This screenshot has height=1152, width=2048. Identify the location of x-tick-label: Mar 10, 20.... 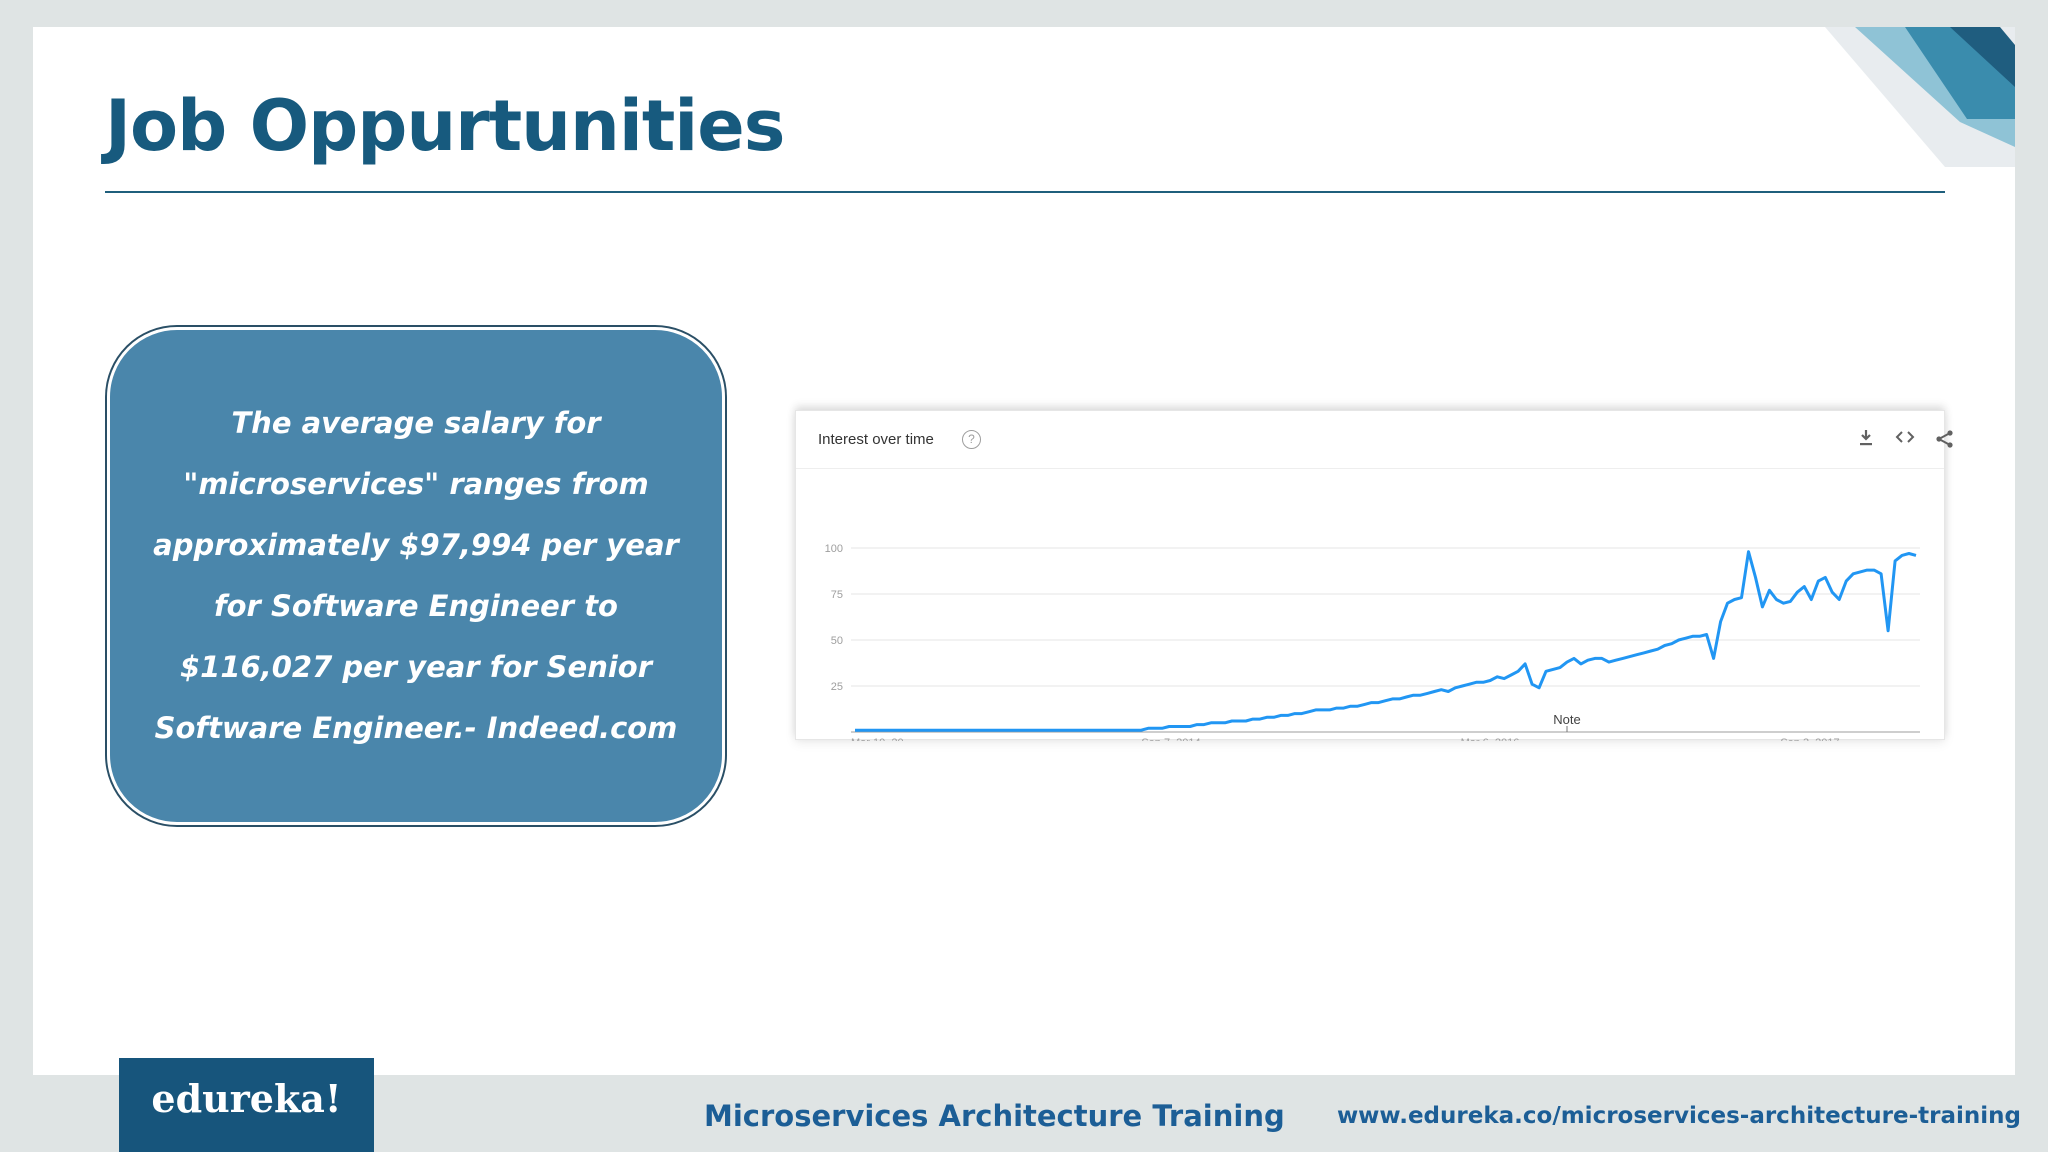
(882, 739).